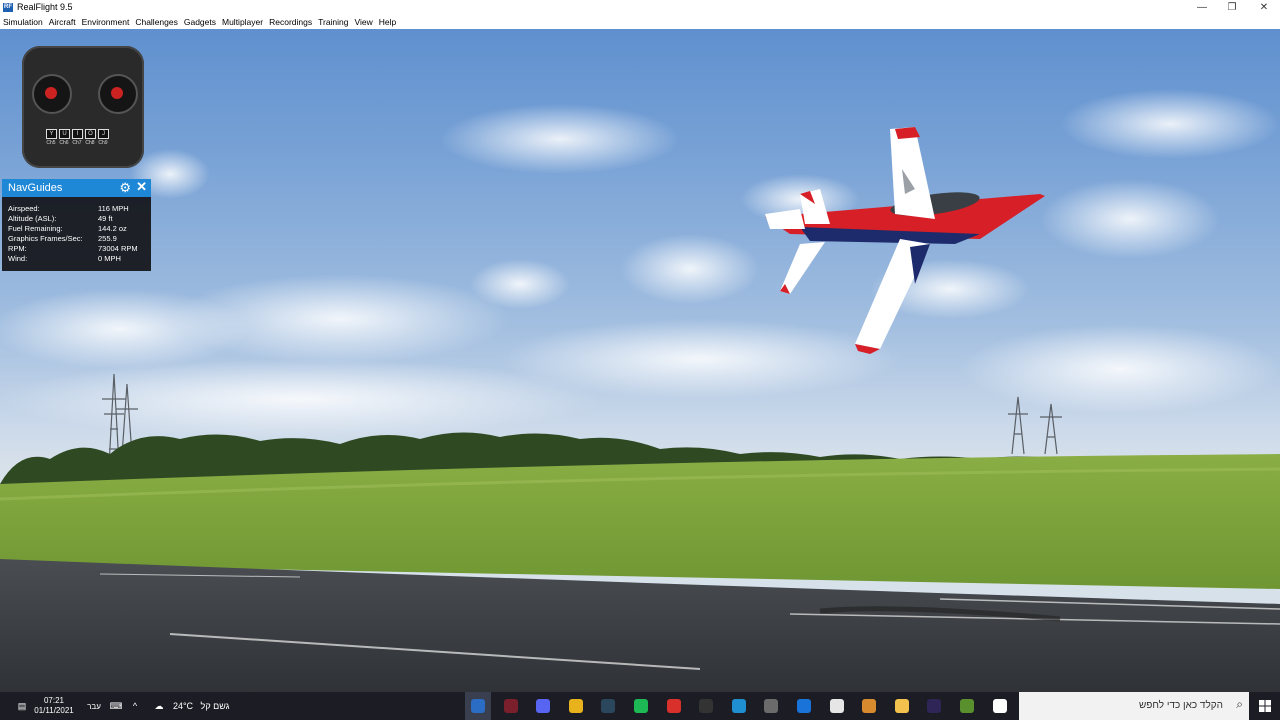  Describe the element at coordinates (290, 22) in the screenshot. I see `menu-recordings: Recordings` at that location.